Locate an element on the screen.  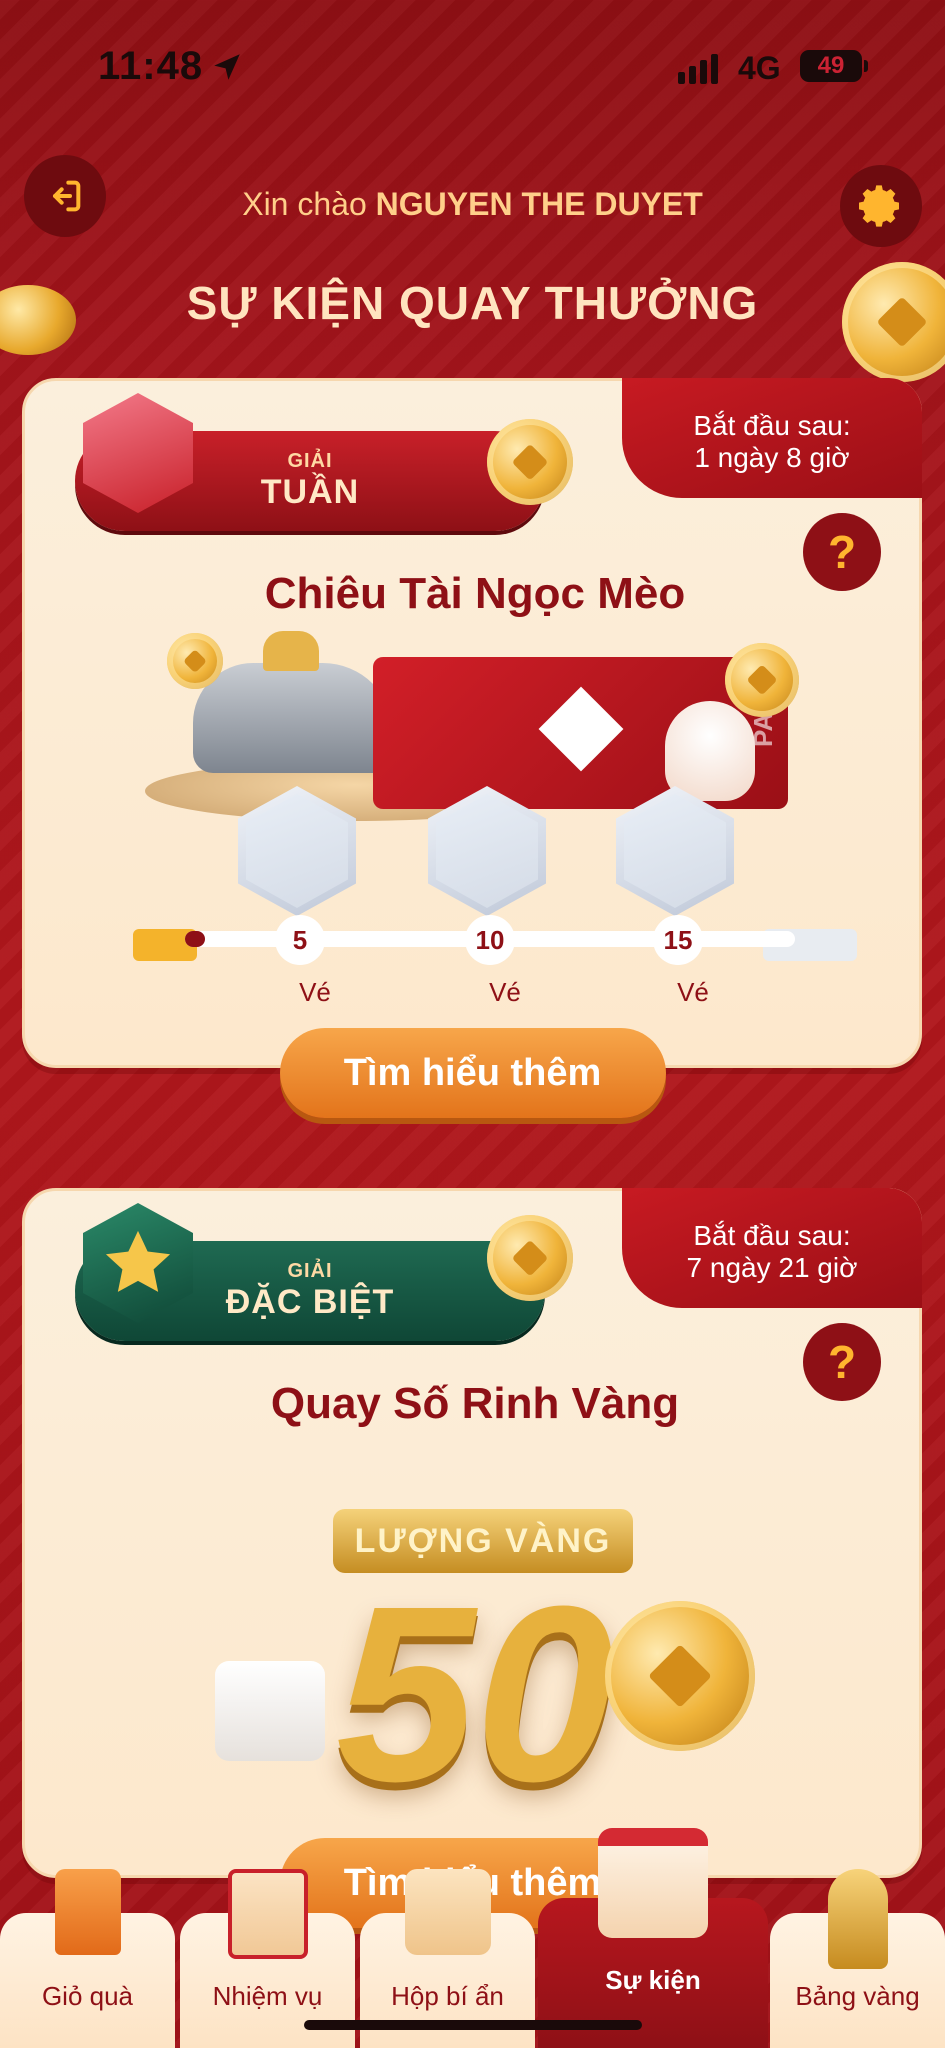
nav-item-gio-qua: Giỏ quà is located at coordinates (87, 1958).